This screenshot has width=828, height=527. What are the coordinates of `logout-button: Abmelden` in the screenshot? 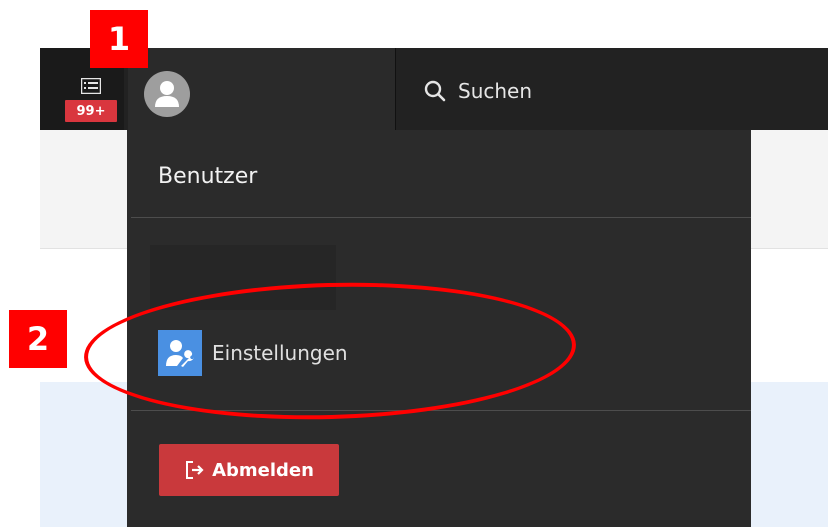 It's located at (249, 470).